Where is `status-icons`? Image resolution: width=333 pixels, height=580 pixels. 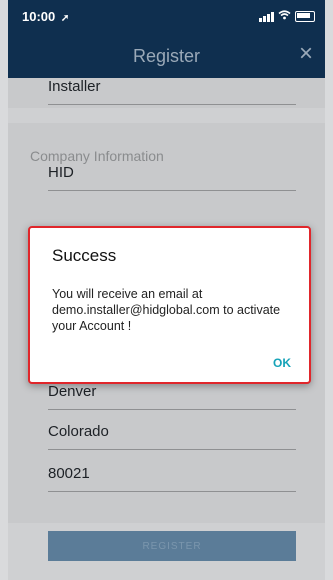
status-icons is located at coordinates (287, 16).